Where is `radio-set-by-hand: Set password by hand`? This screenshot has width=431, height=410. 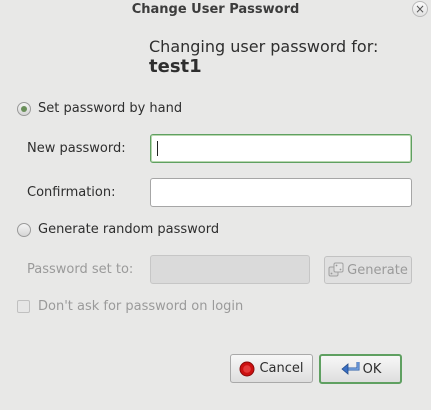 radio-set-by-hand: Set password by hand is located at coordinates (99, 108).